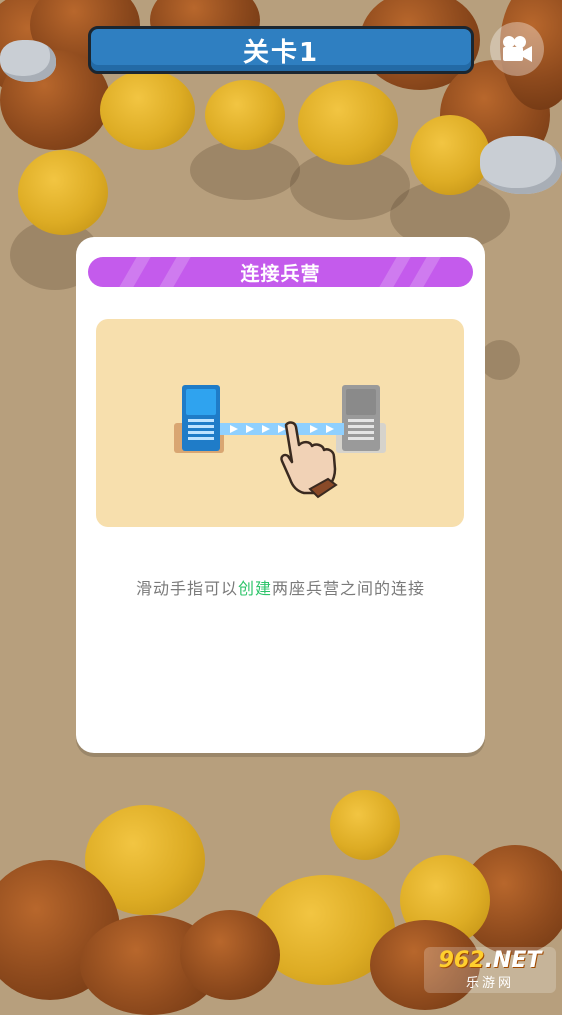 Image resolution: width=562 pixels, height=1015 pixels. I want to click on video-camera-icon, so click(517, 49).